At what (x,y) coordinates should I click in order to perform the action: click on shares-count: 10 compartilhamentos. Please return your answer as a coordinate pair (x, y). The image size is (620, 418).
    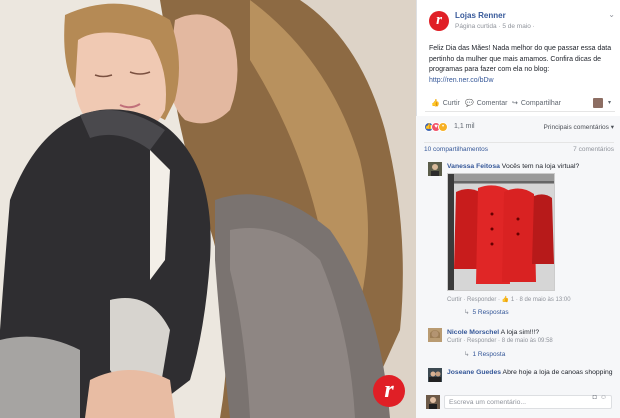
    Looking at the image, I should click on (456, 149).